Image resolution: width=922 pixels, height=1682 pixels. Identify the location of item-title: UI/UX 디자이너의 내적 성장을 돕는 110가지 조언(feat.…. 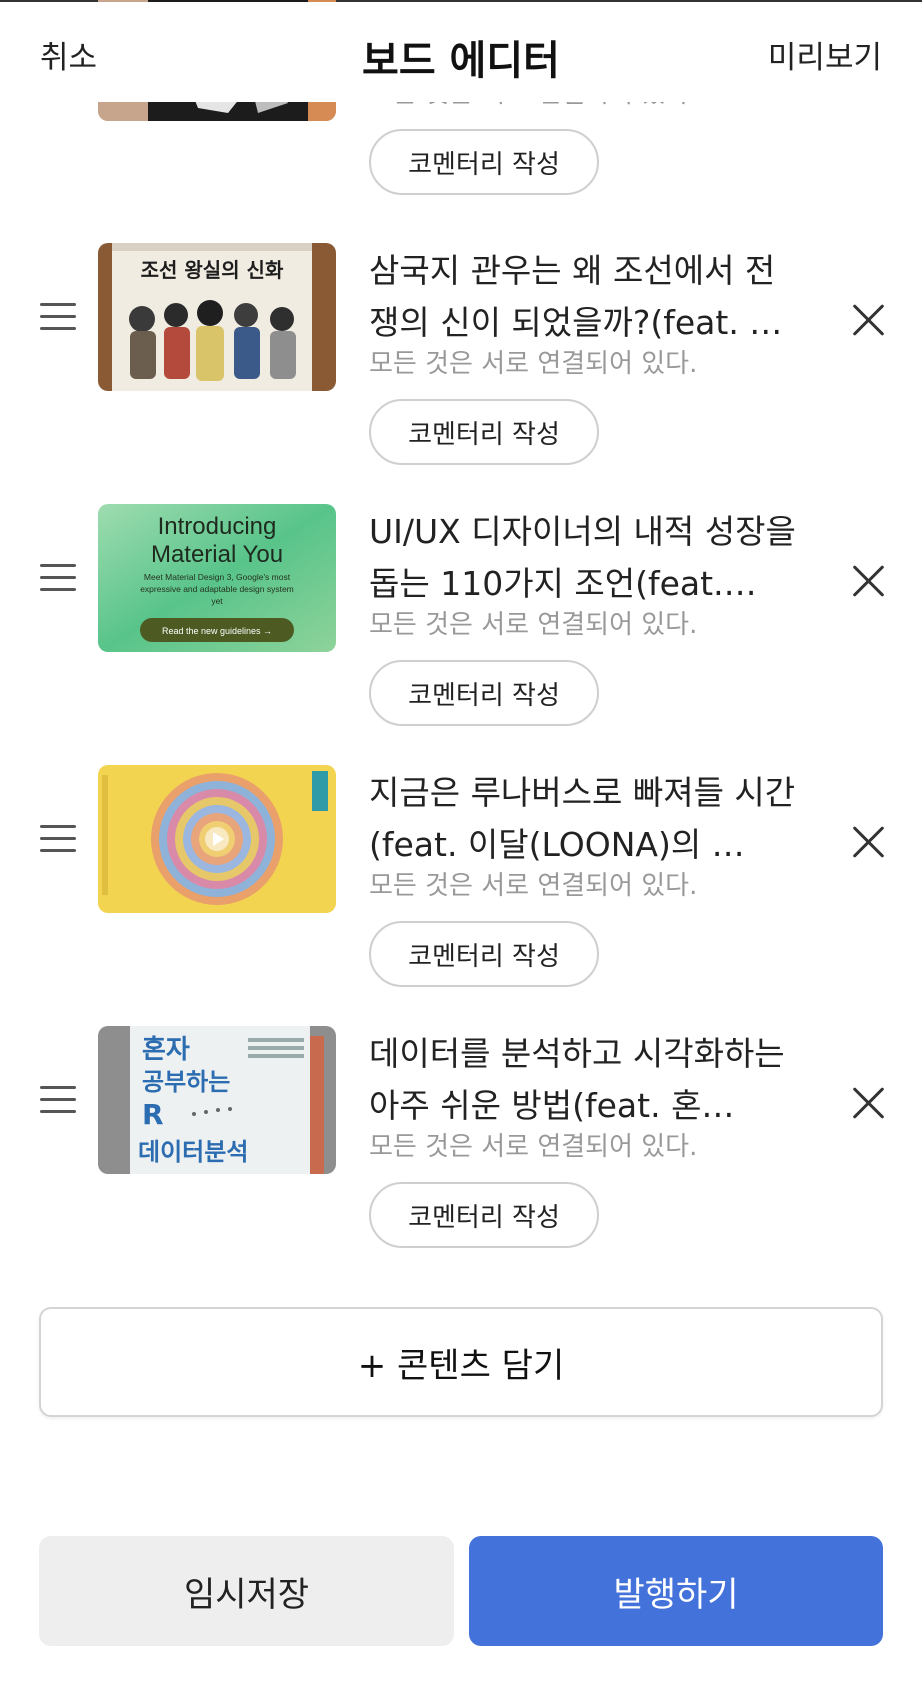
(582, 557).